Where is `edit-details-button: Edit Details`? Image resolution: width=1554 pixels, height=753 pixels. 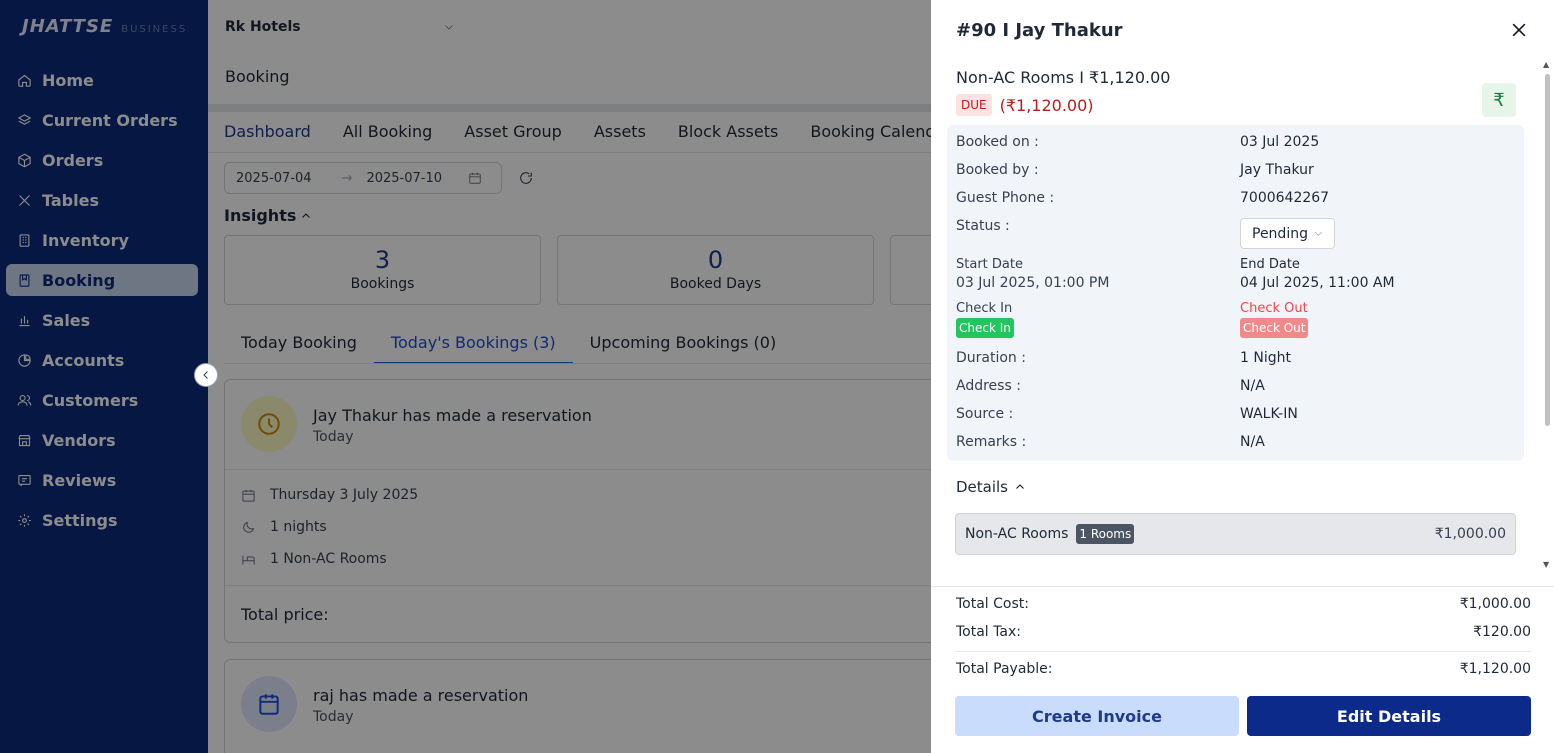
edit-details-button: Edit Details is located at coordinates (1389, 716).